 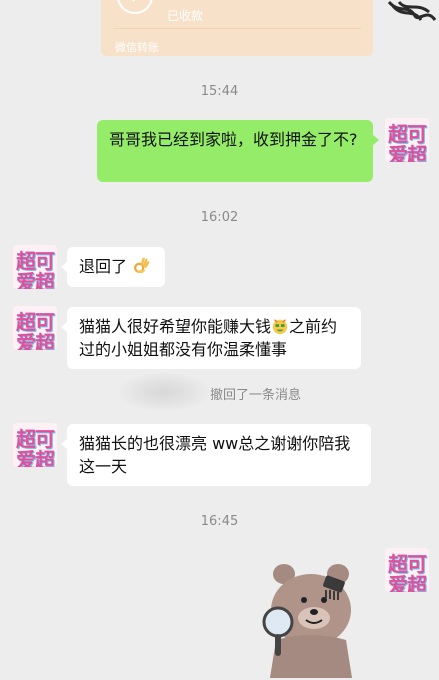 What do you see at coordinates (233, 139) in the screenshot?
I see `message-text: 哥哥我已经到家啦，收到押金了不?` at bounding box center [233, 139].